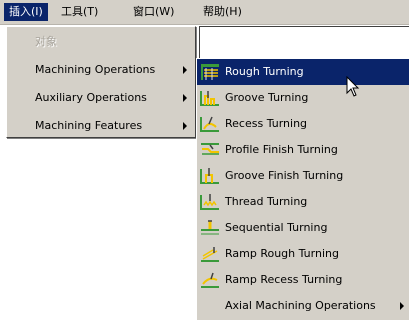 The image size is (409, 320). I want to click on menu-item-profile-finish-turning: Profile Finish Turning, so click(303, 150).